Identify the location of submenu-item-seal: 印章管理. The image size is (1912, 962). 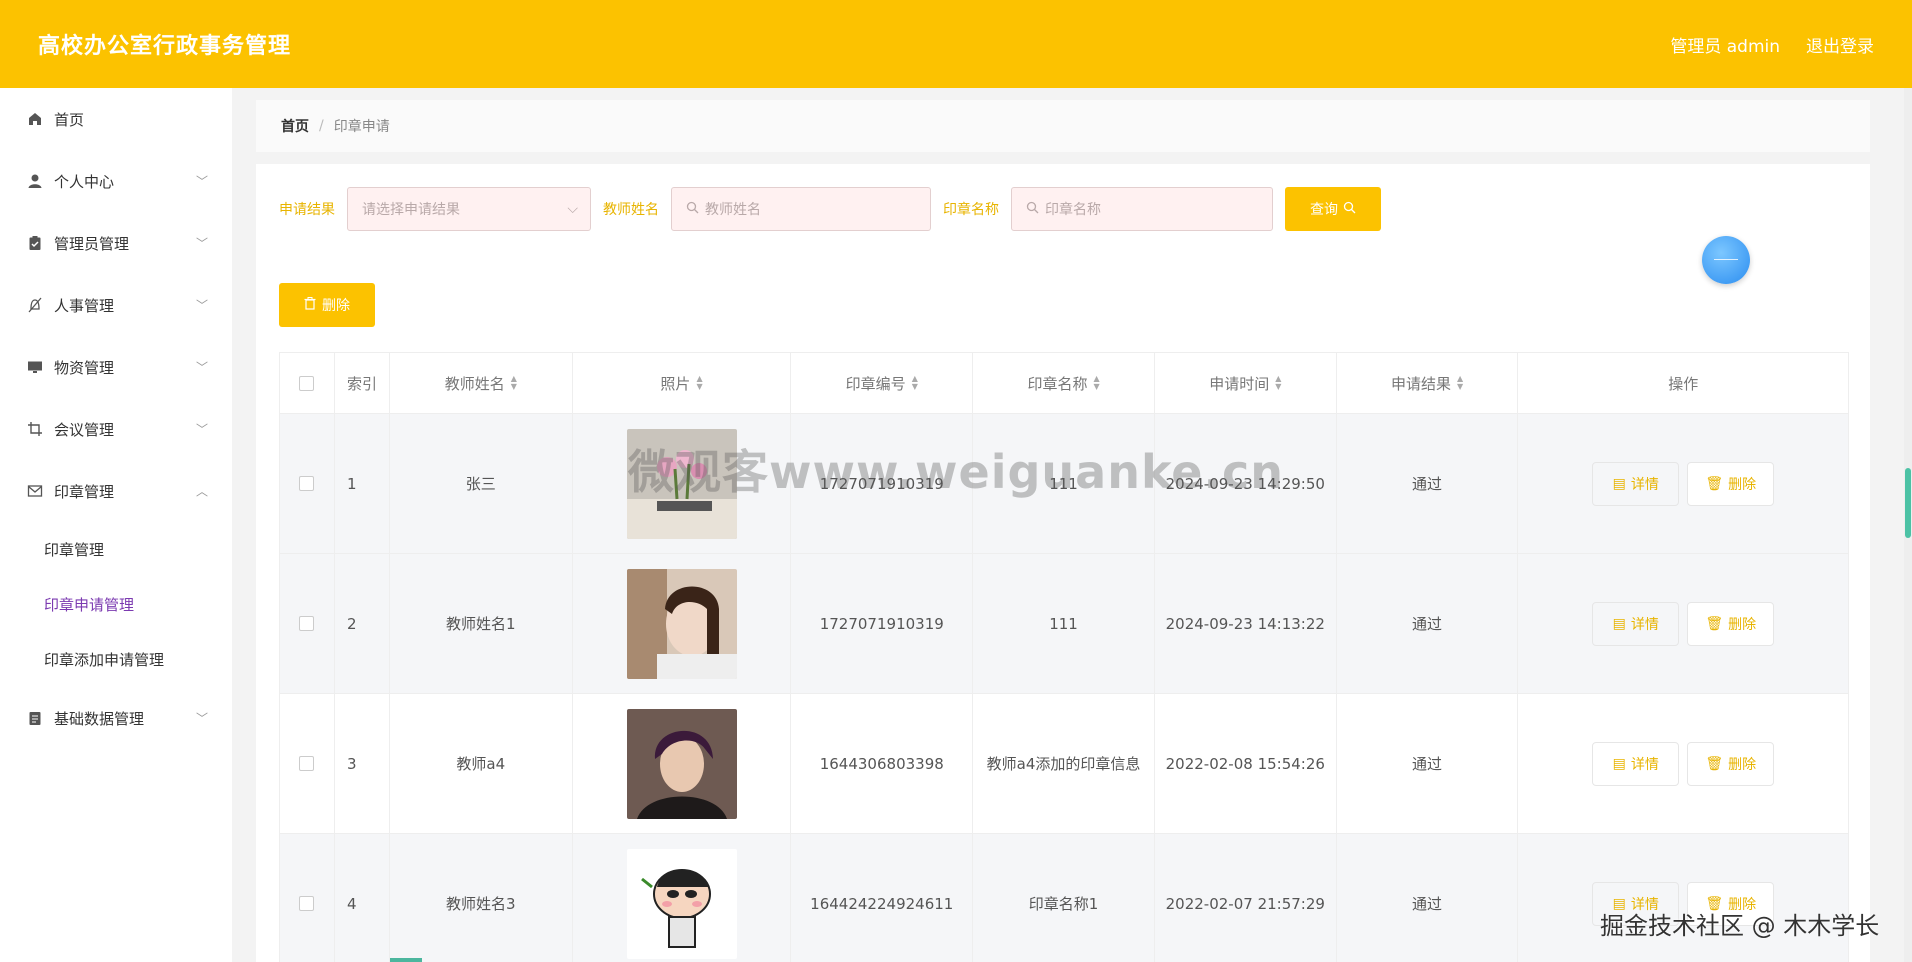
(116, 549).